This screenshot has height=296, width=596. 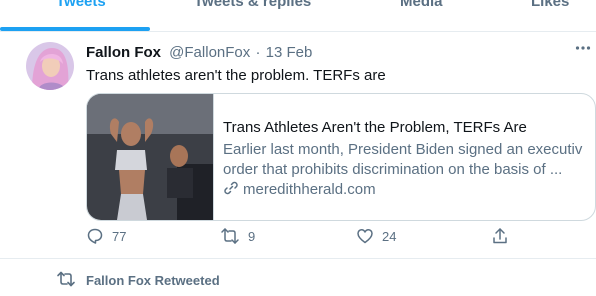 I want to click on retweet-context: Fallon Fox Retweeted, so click(x=298, y=277).